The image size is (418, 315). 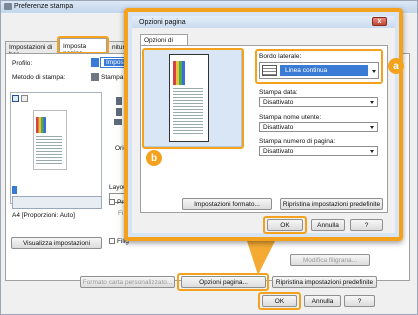 I want to click on paper-info: A4 [Proporzioni: Auto], so click(x=43, y=215).